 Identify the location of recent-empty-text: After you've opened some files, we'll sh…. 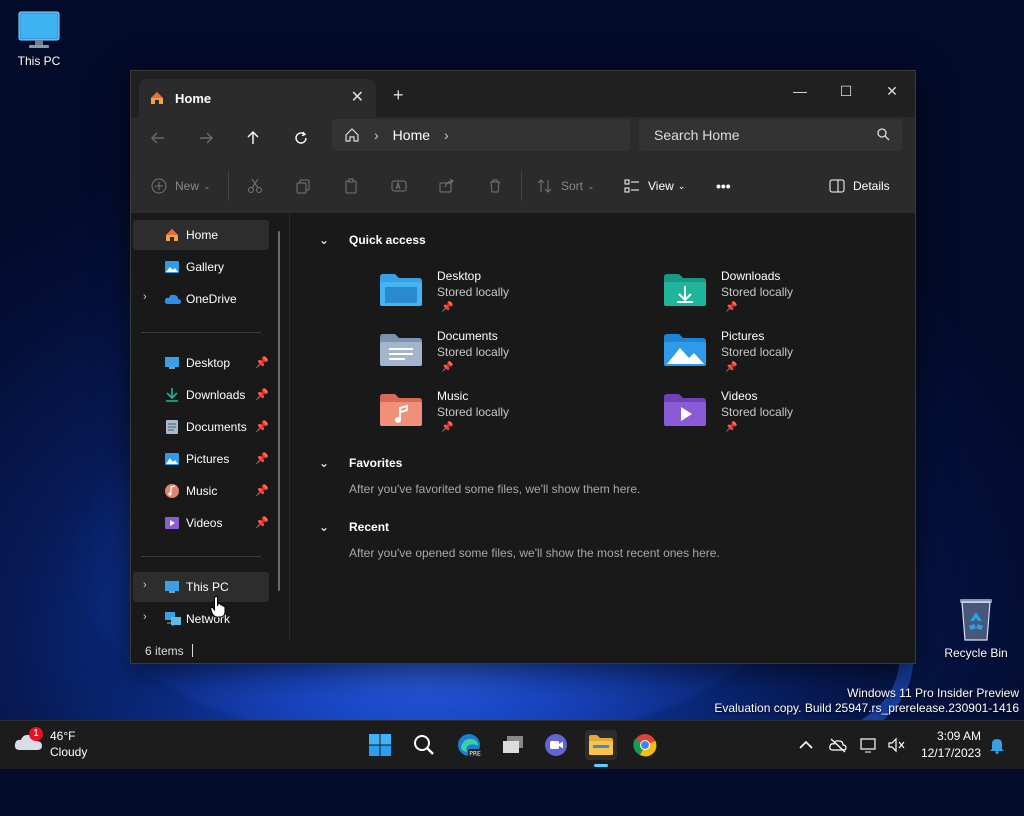
(534, 553).